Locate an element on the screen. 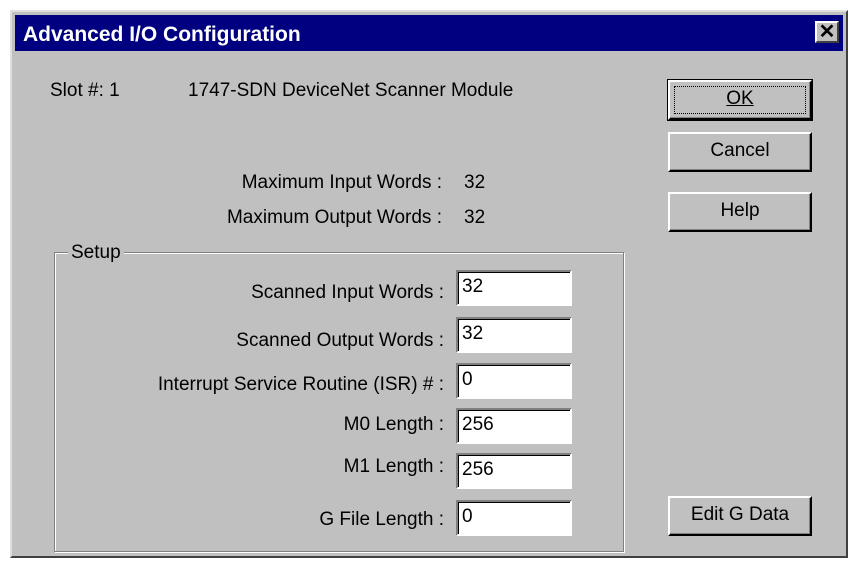 The image size is (853, 565). cancel-button: Cancel is located at coordinates (740, 152).